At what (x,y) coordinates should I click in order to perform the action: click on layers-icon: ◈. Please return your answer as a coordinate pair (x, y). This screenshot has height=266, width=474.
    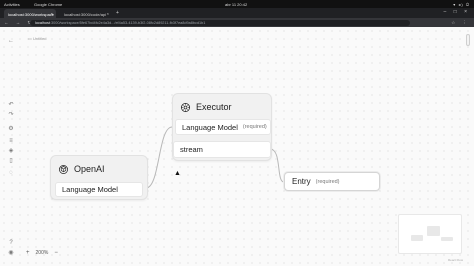
    Looking at the image, I should click on (11, 151).